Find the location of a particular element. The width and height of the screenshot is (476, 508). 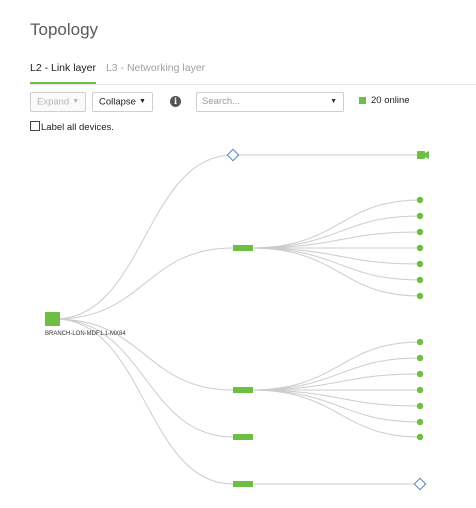

security-appliance-node is located at coordinates (52, 319).